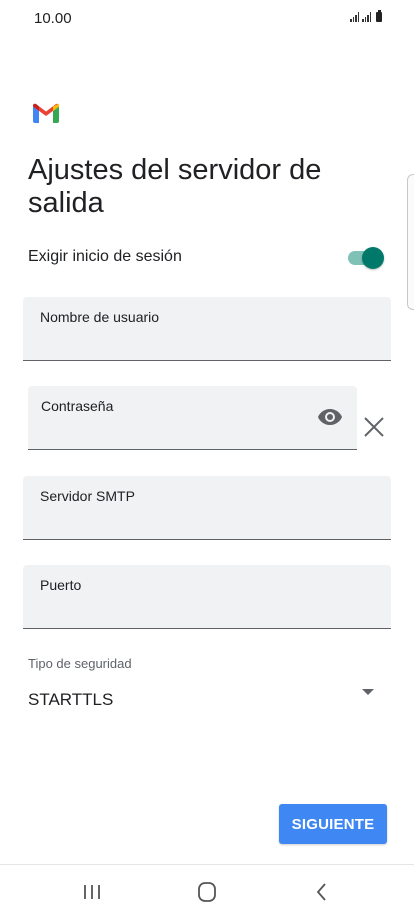  Describe the element at coordinates (207, 597) in the screenshot. I see `port-field: Puerto` at that location.